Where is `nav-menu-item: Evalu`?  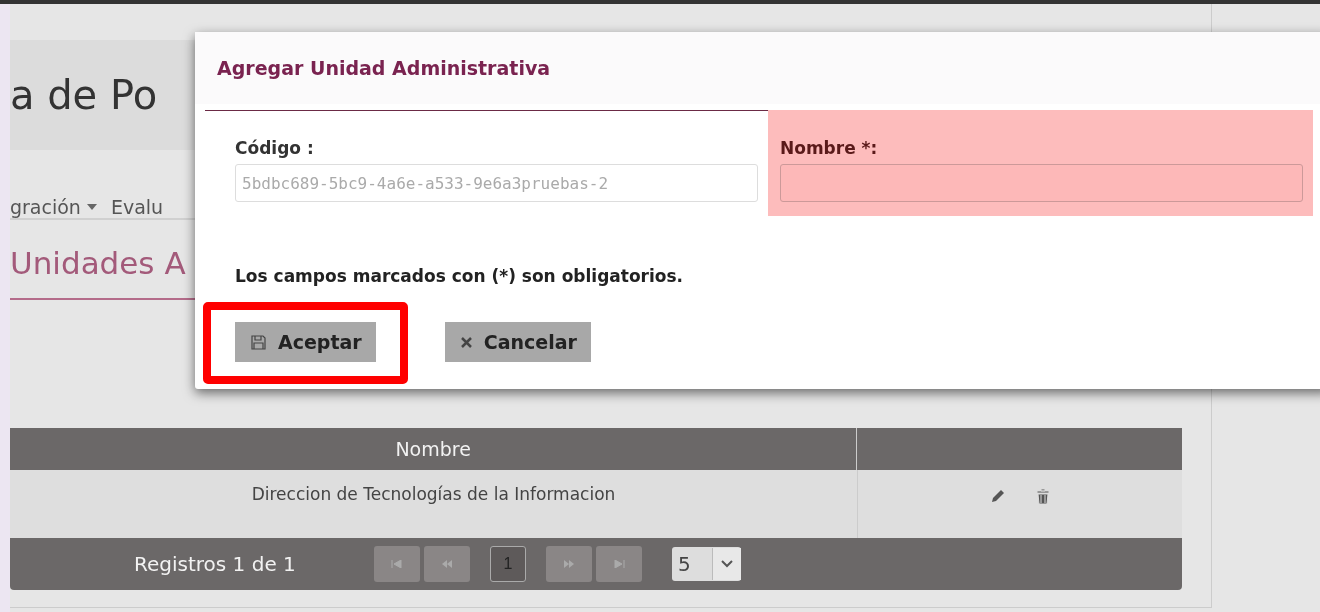
nav-menu-item: Evalu is located at coordinates (137, 207).